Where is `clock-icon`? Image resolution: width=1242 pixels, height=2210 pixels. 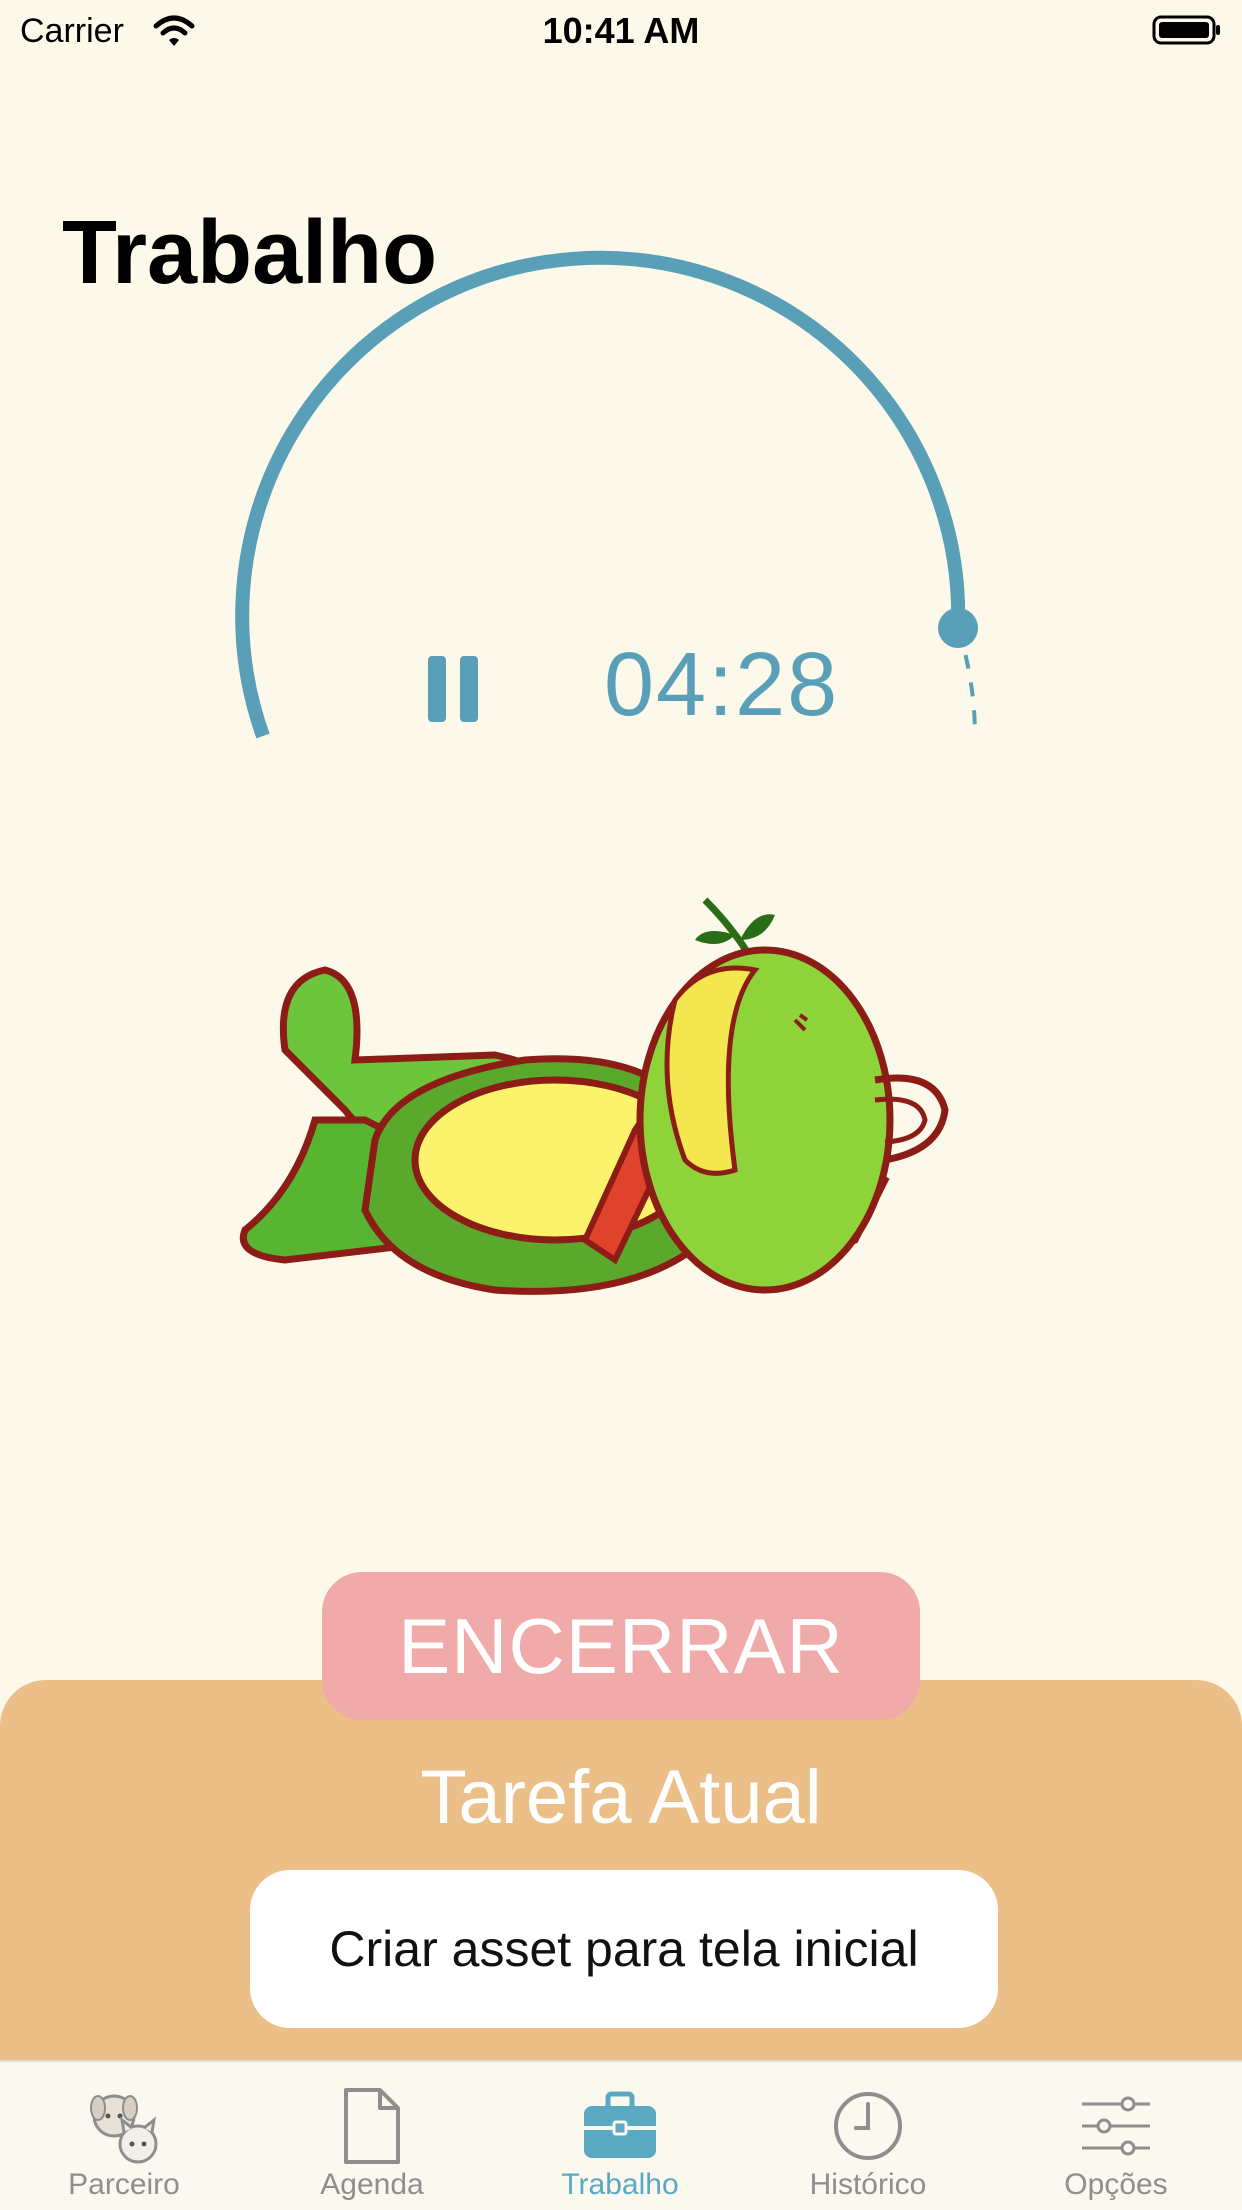
clock-icon is located at coordinates (868, 2126).